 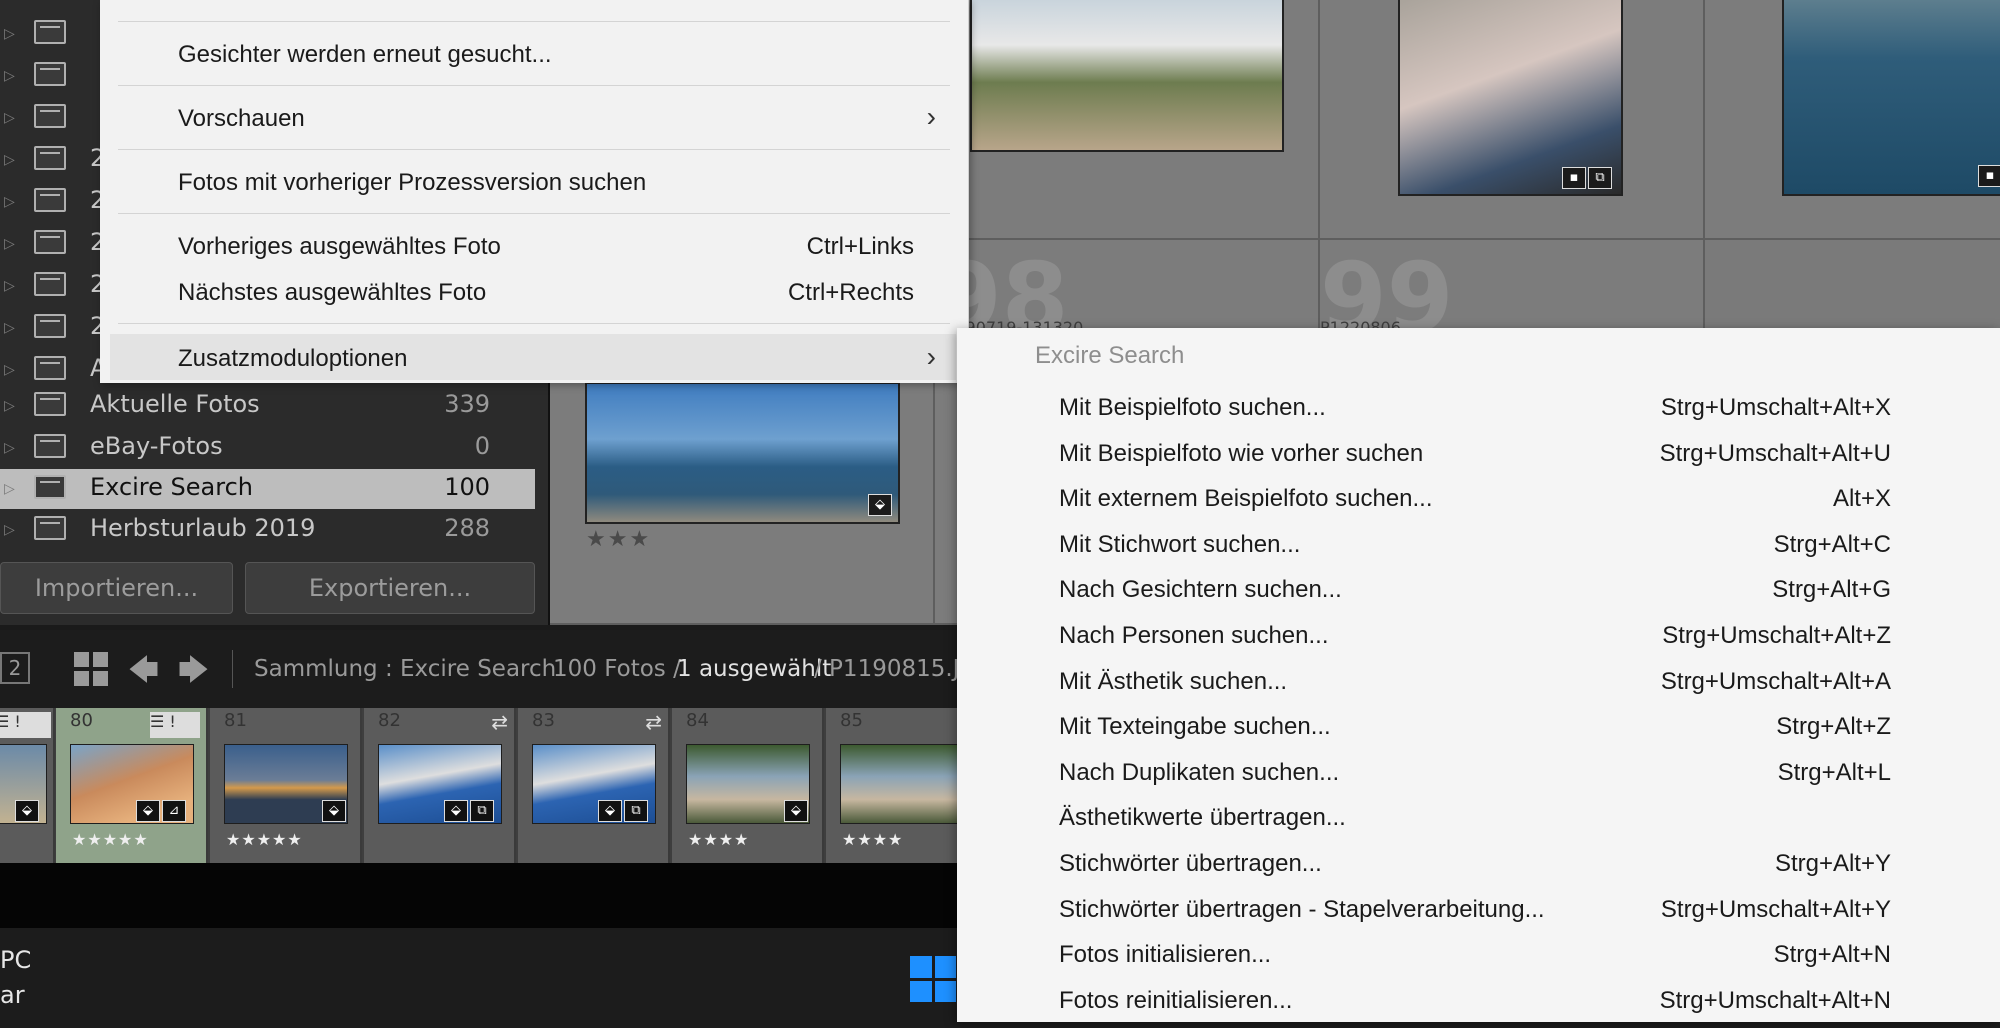 I want to click on menu-item-shortcut: Ctrl+Rechts, so click(x=850, y=292).